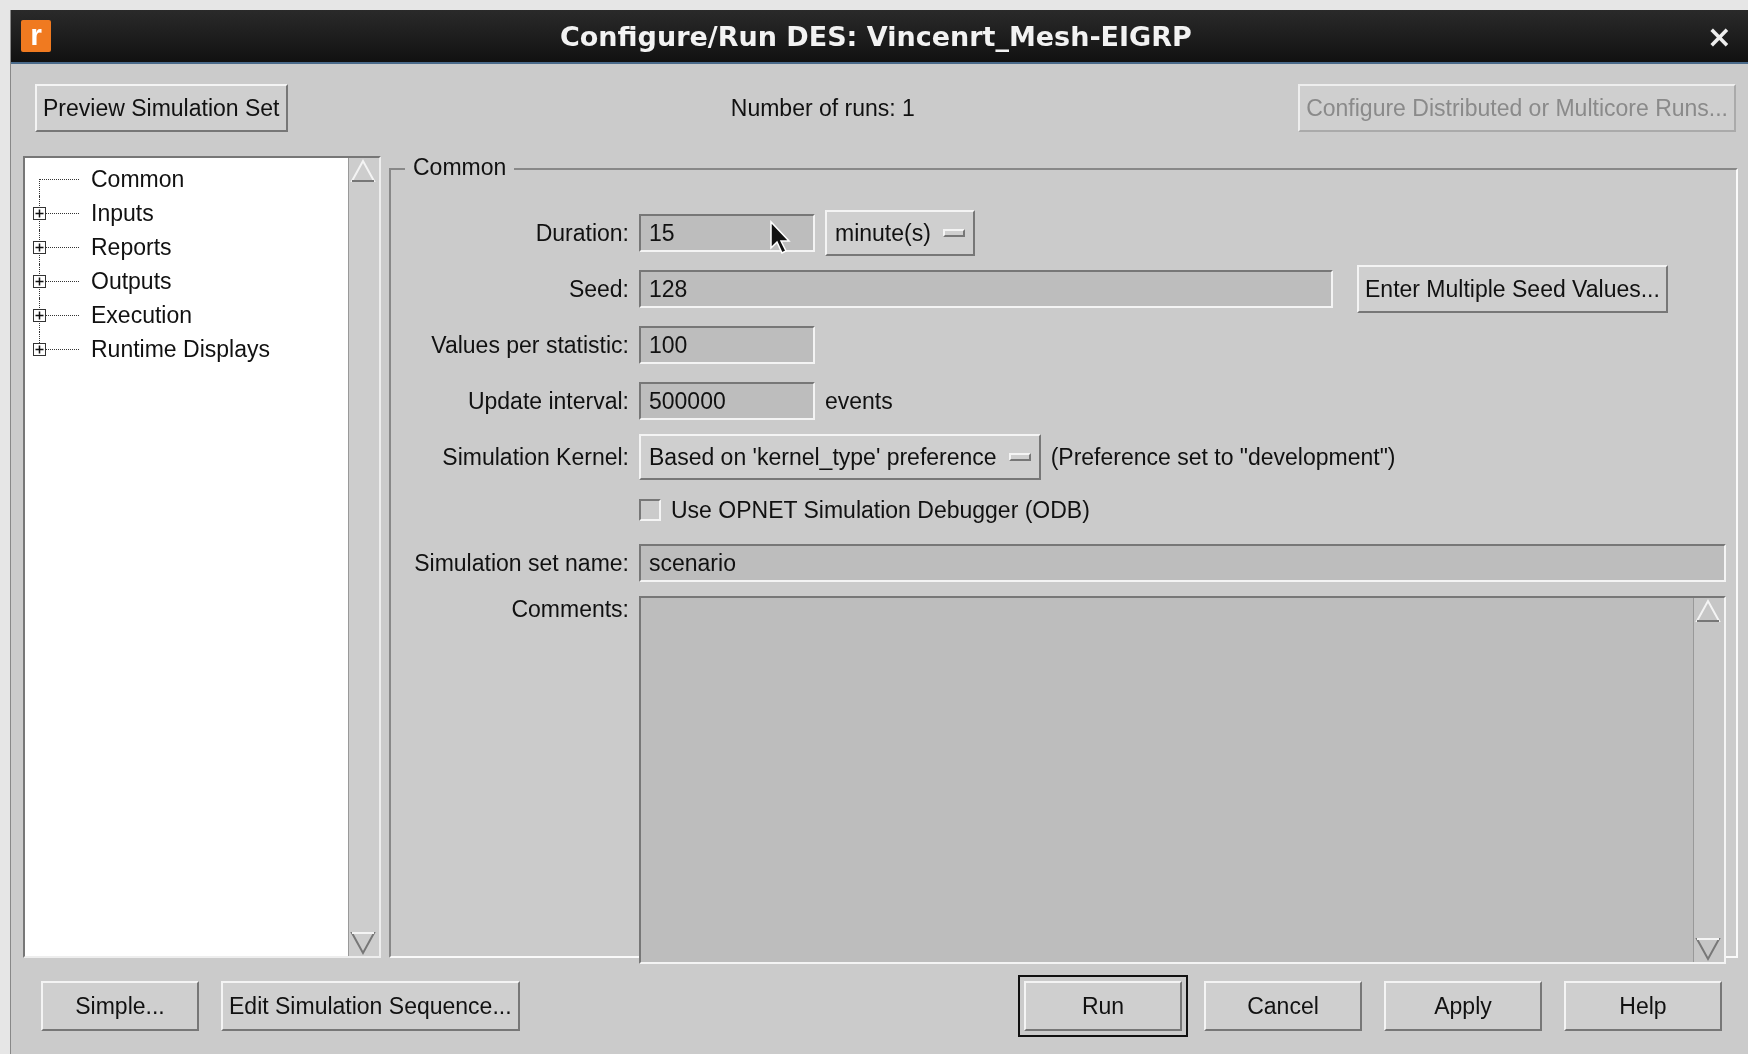  Describe the element at coordinates (781, 238) in the screenshot. I see `pointer-cursor-icon` at that location.